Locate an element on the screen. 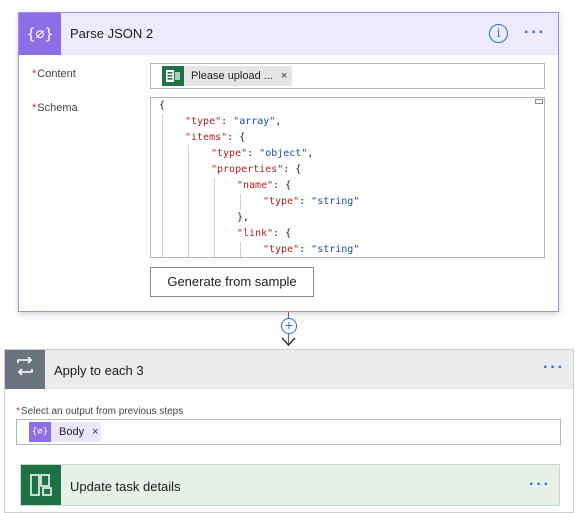  excel-forms-icon is located at coordinates (173, 76).